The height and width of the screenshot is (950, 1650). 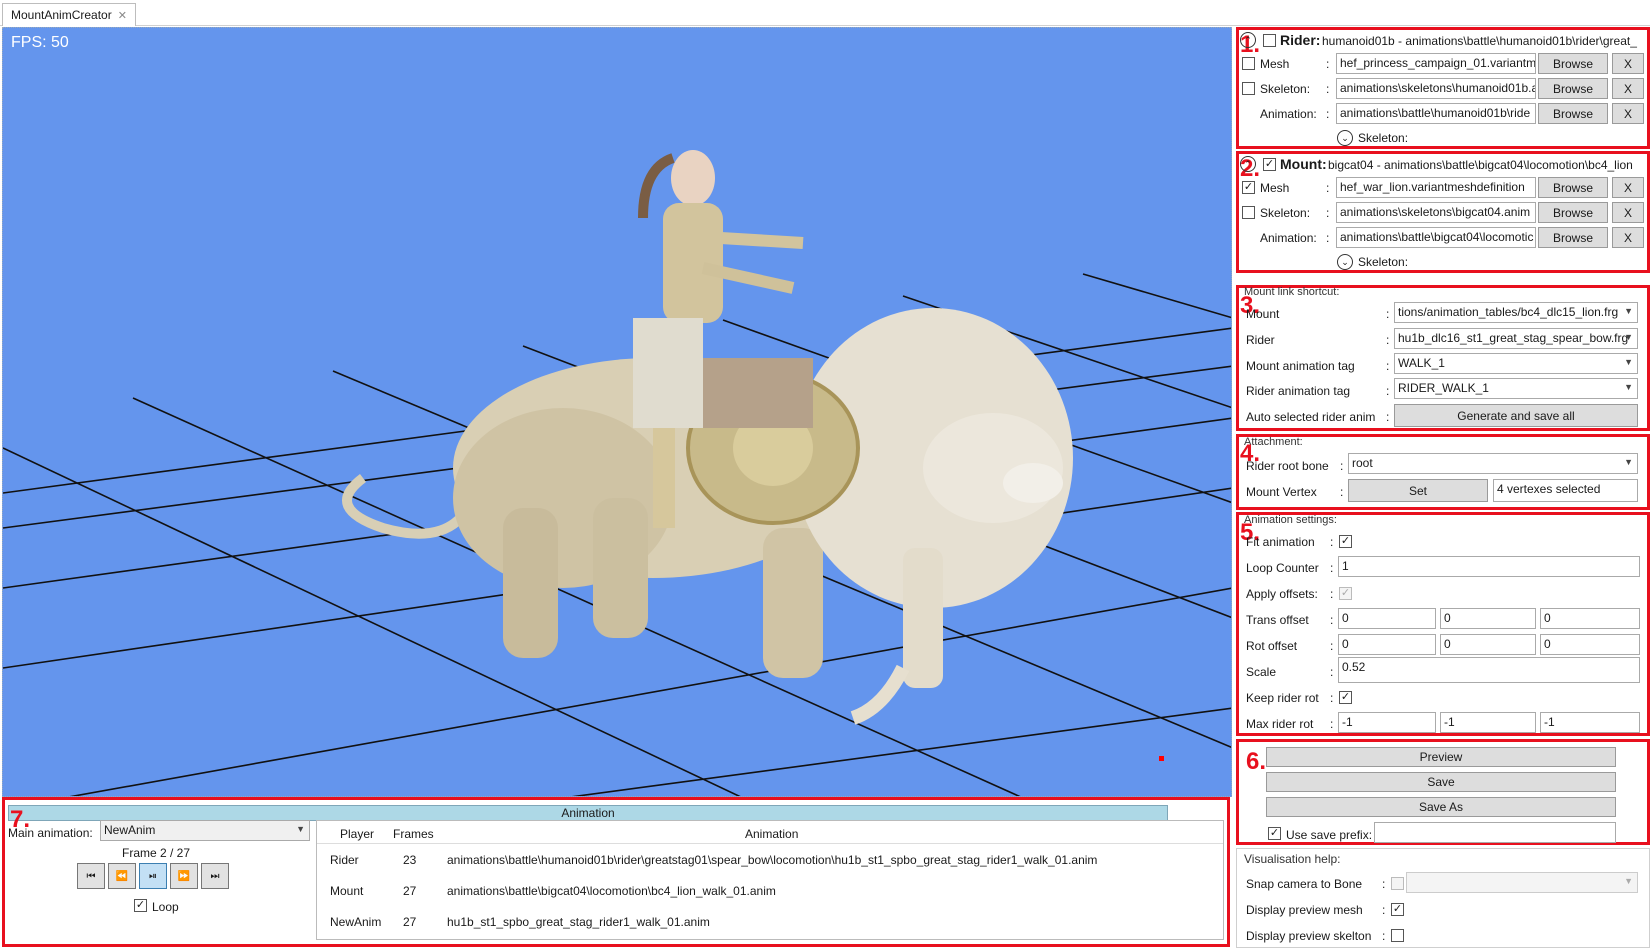 I want to click on rot-offset-z-field: 0, so click(x=1590, y=644).